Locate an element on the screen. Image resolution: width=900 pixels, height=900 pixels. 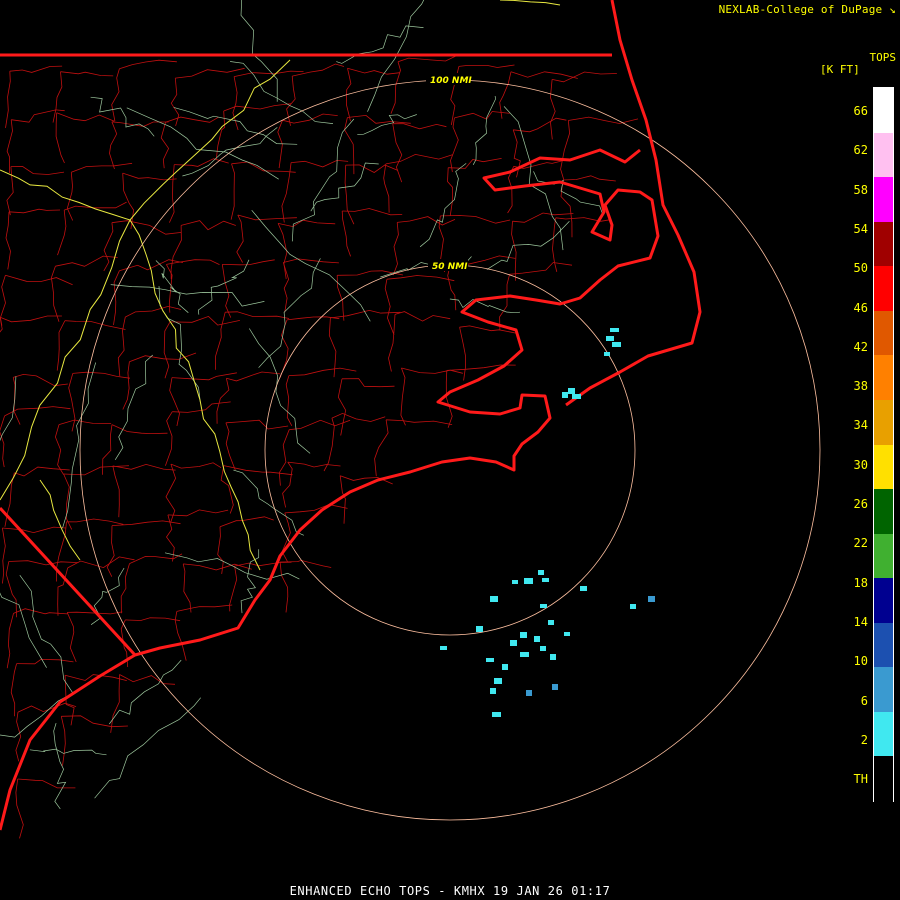
scale-label: 38 is located at coordinates (860, 386).